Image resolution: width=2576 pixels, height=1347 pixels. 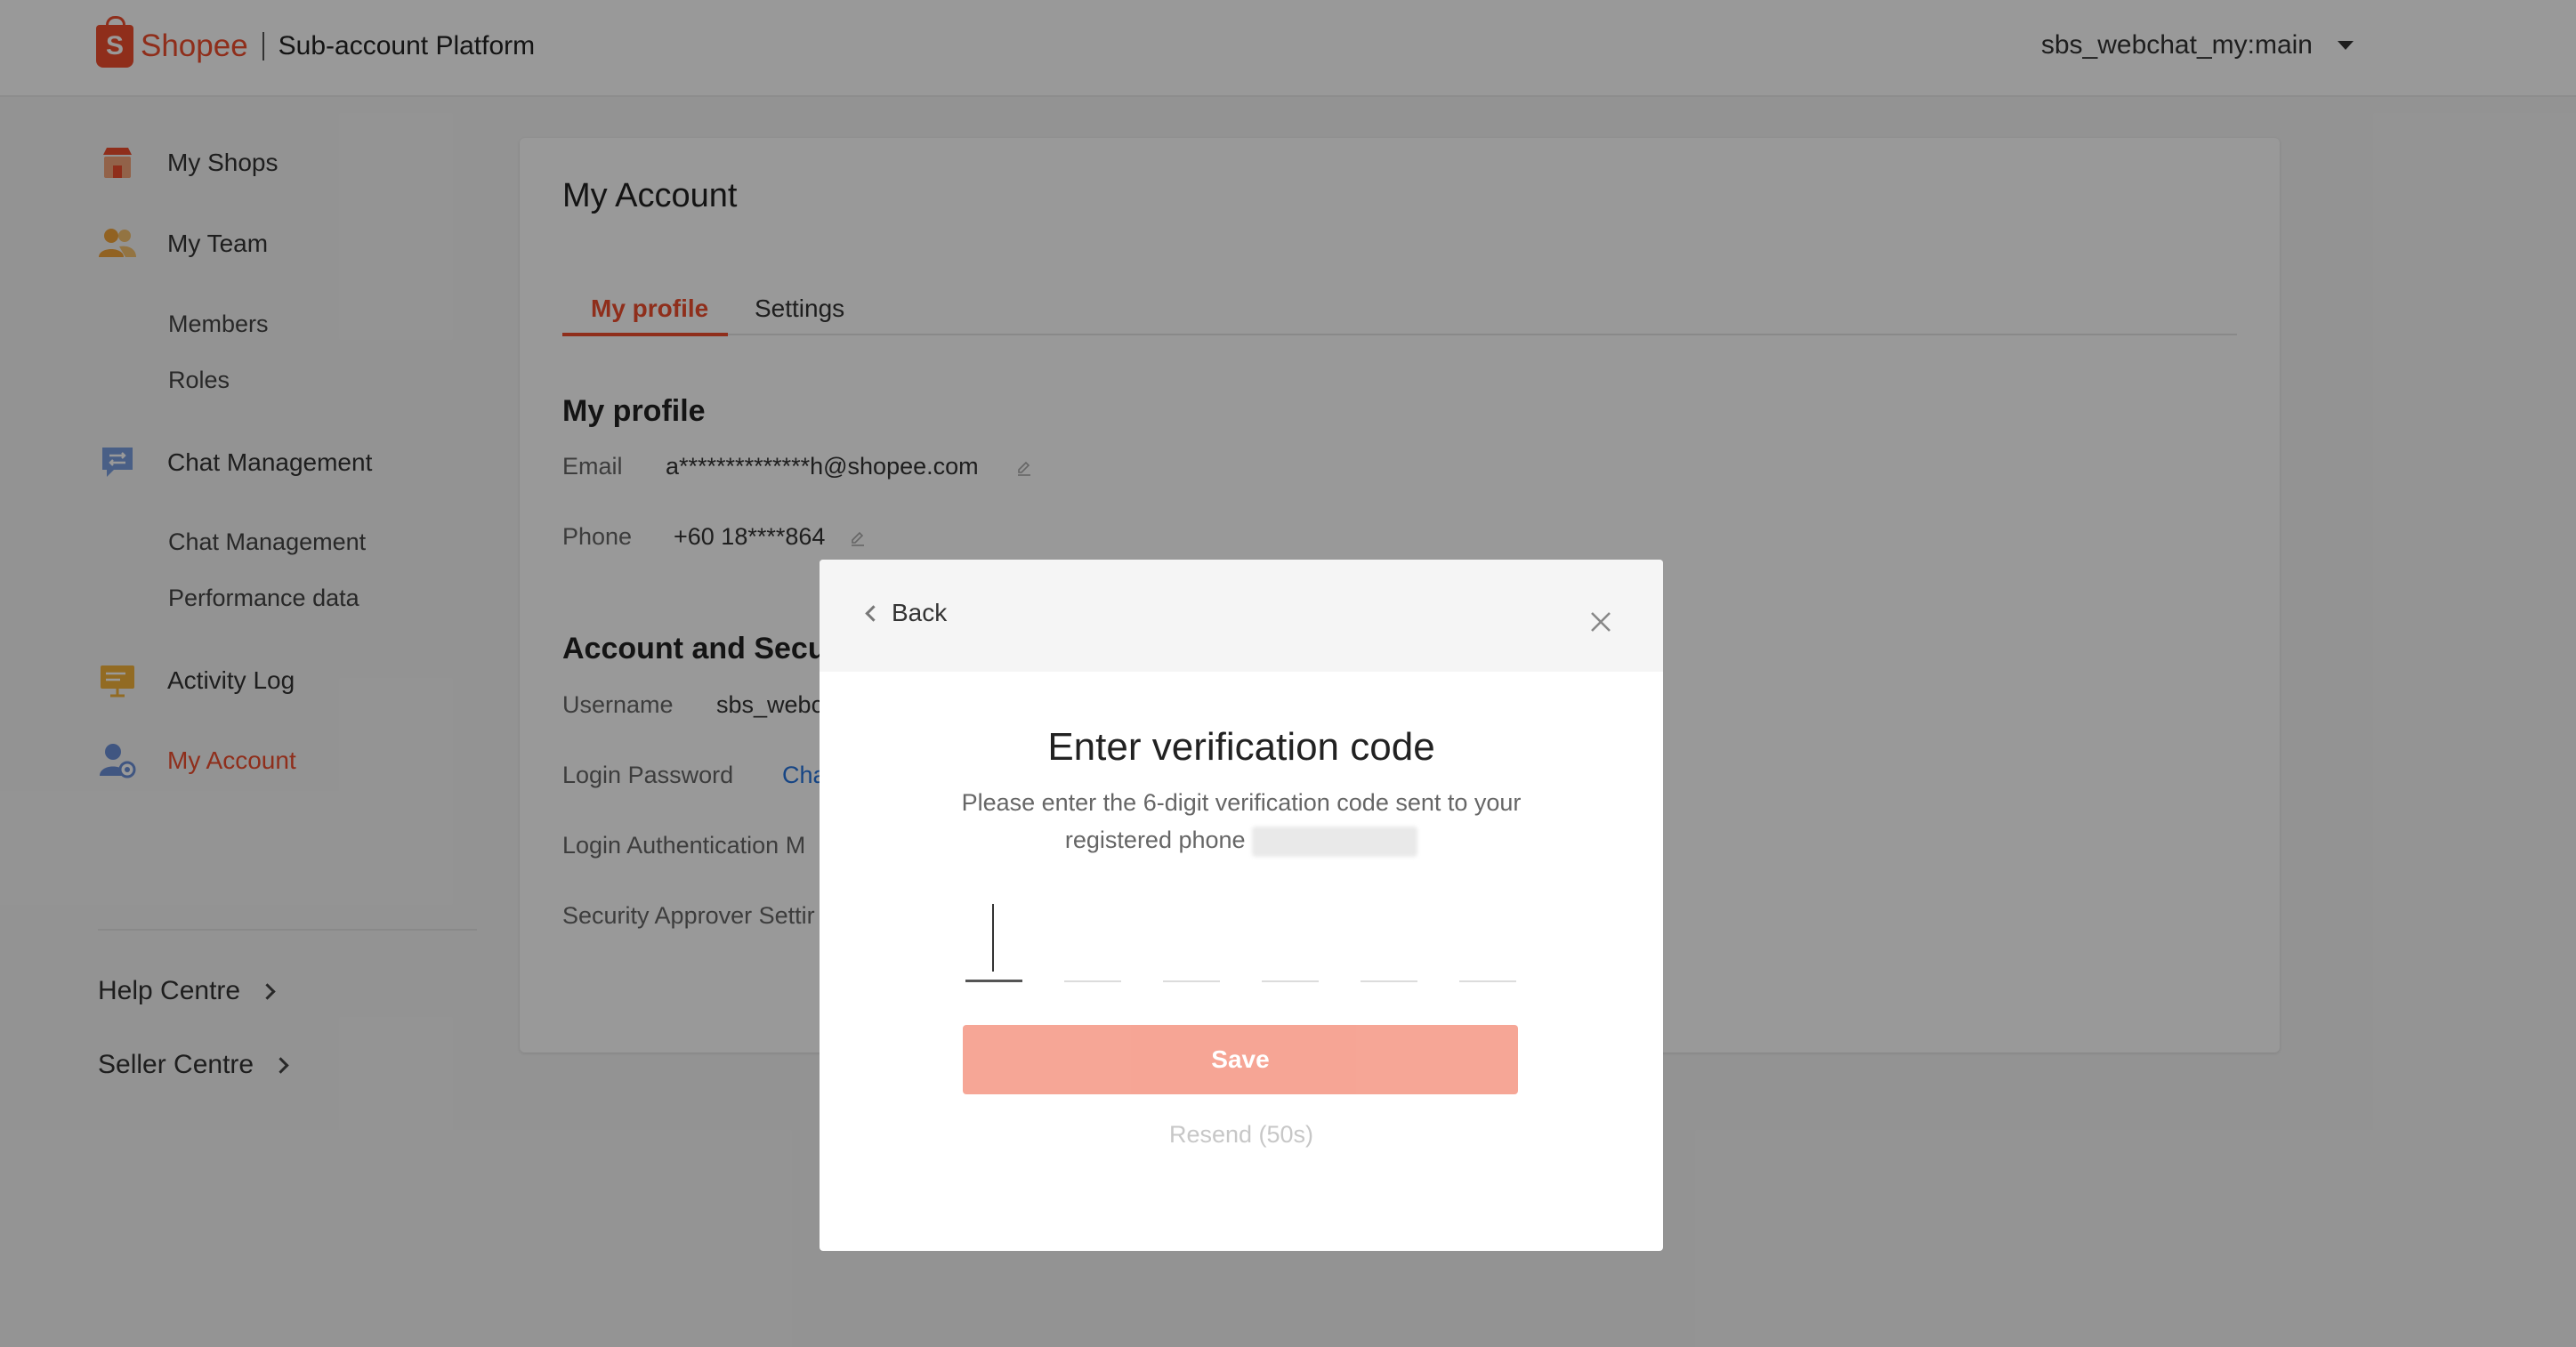 I want to click on text-cursor, so click(x=993, y=938).